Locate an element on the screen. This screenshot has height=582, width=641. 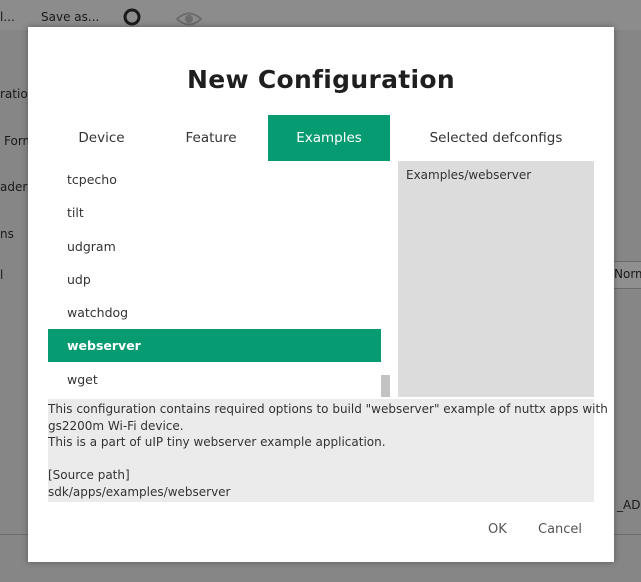
list-item-tilt: tilt is located at coordinates (214, 212).